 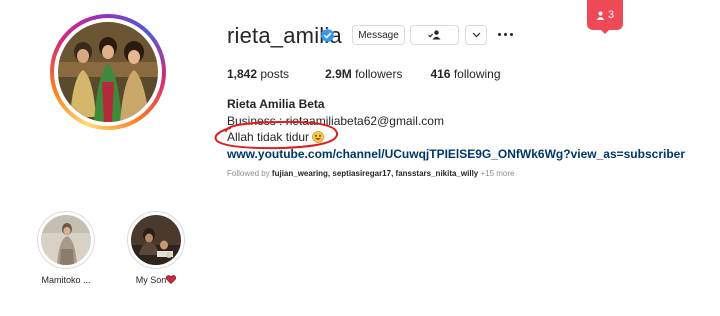 What do you see at coordinates (440, 74) in the screenshot?
I see `following-count: 416` at bounding box center [440, 74].